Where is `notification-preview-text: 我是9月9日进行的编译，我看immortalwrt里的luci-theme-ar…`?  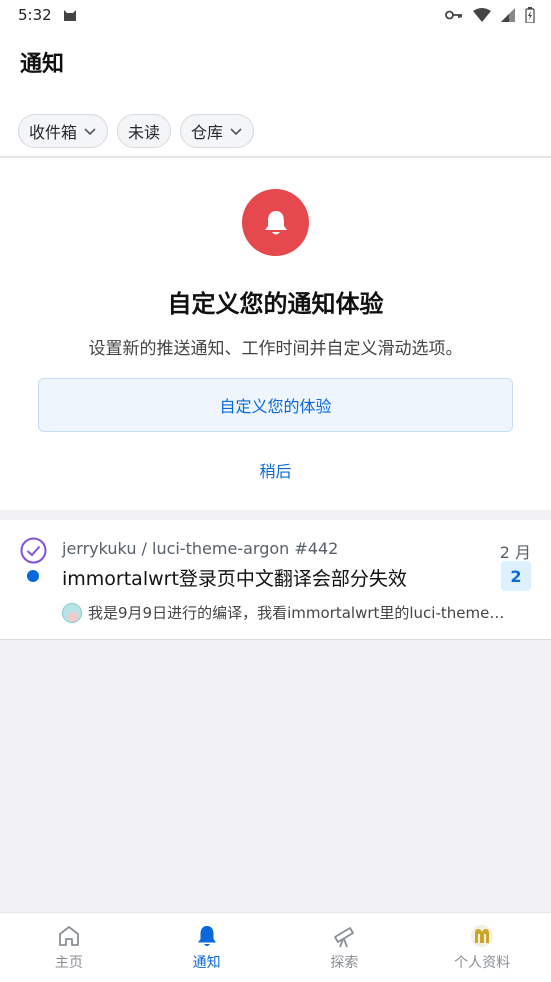 notification-preview-text: 我是9月9日进行的编译，我看immortalwrt里的luci-theme-ar… is located at coordinates (297, 613).